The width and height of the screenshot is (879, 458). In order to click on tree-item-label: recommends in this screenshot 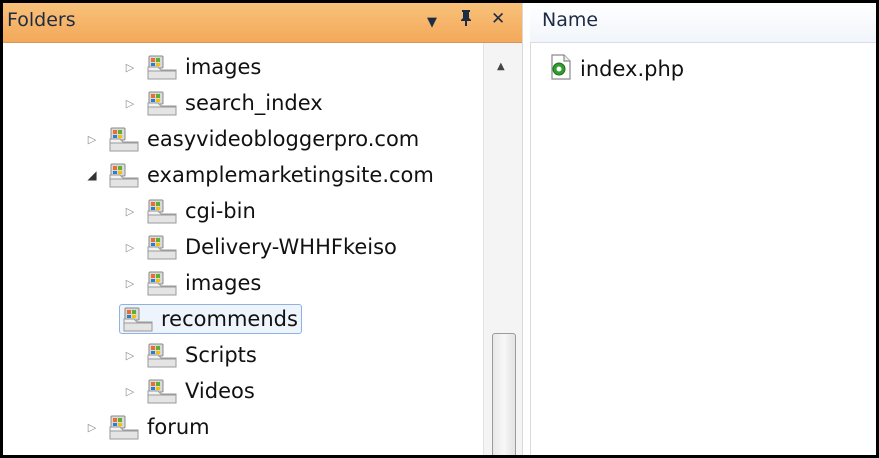, I will do `click(229, 319)`.